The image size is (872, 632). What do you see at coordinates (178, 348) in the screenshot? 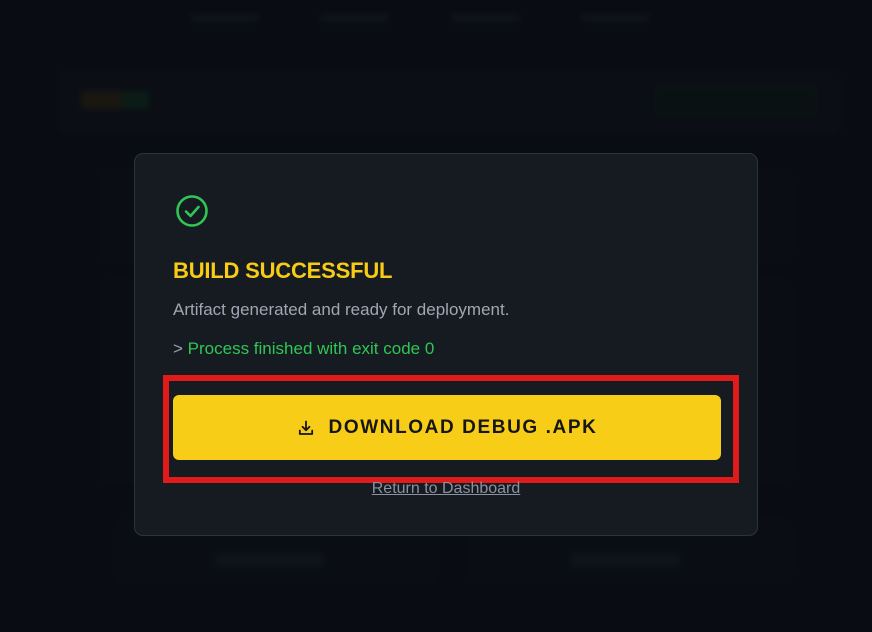
I see `console-prompt: >` at bounding box center [178, 348].